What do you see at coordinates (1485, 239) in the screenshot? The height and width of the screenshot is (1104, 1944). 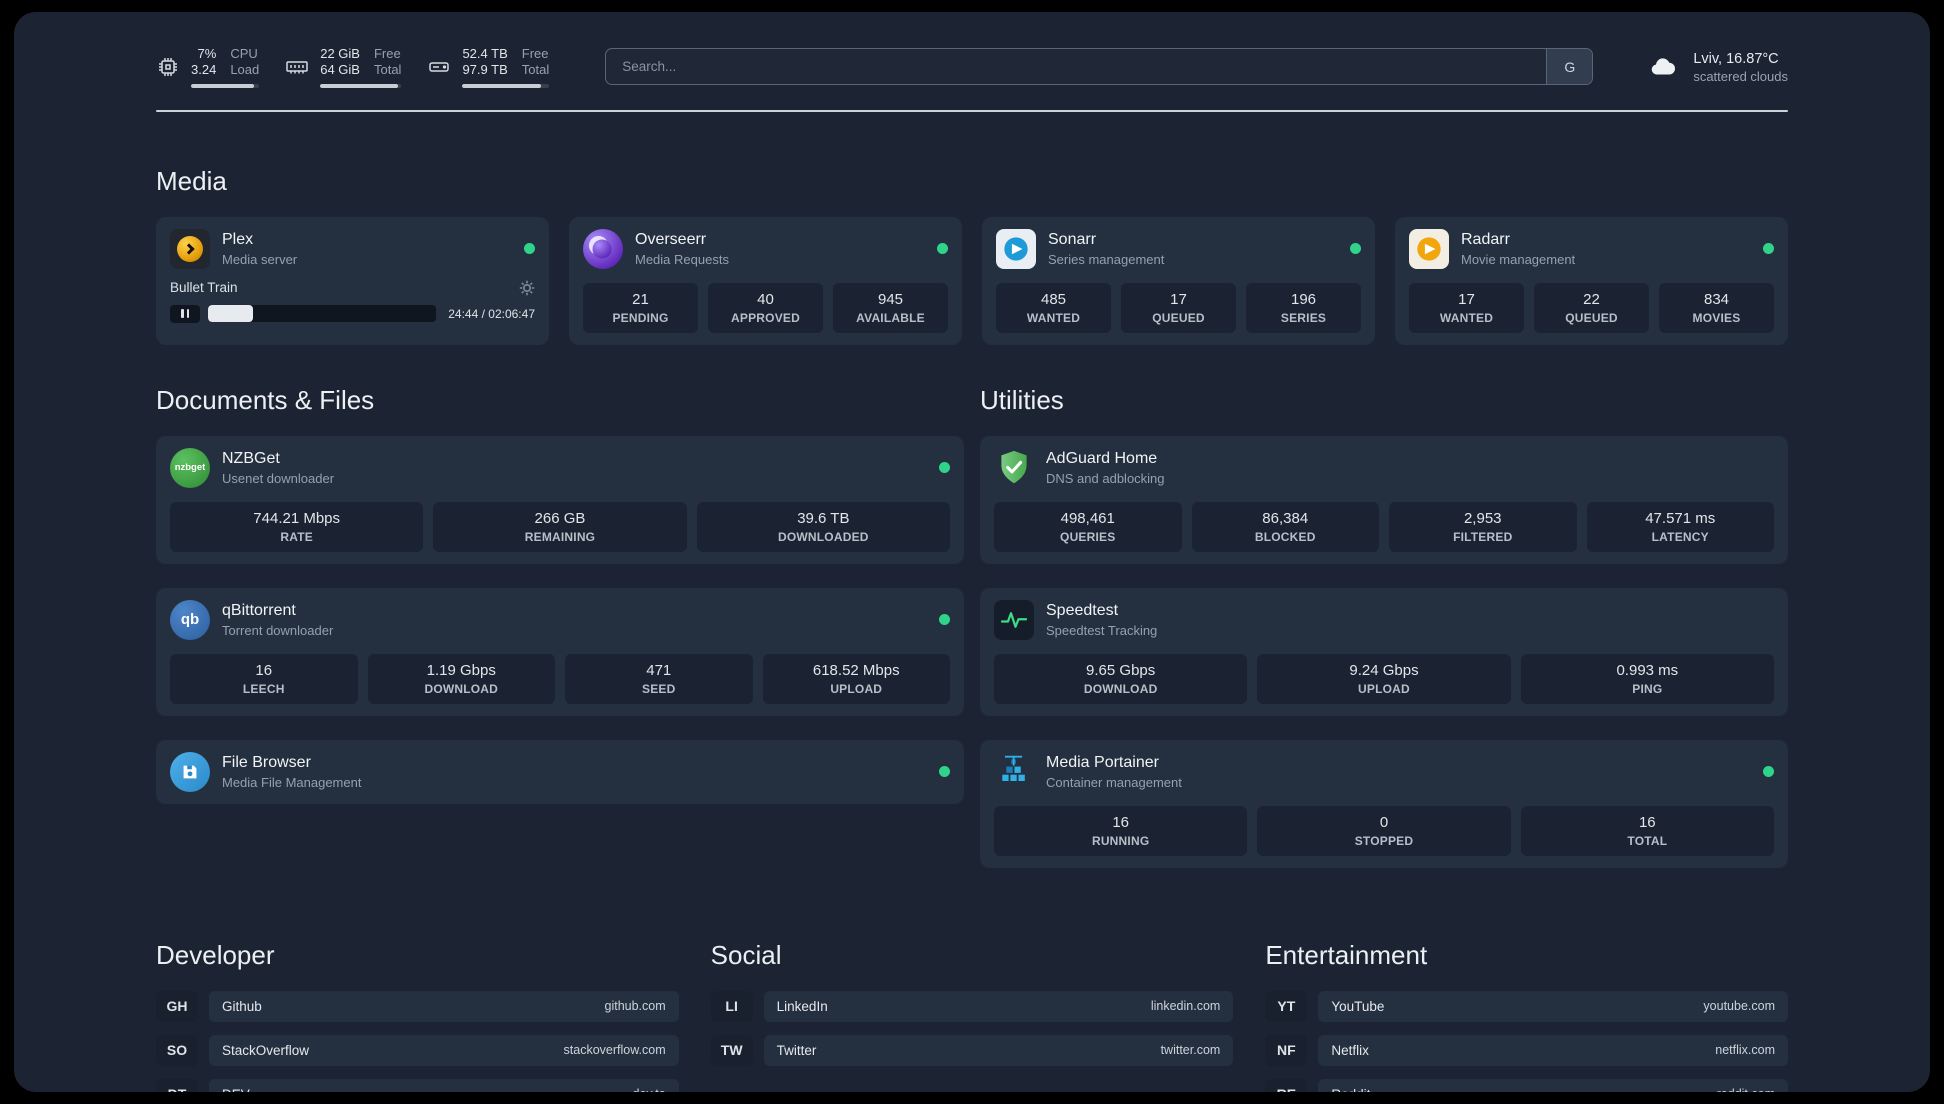 I see `app-name: Radarr` at bounding box center [1485, 239].